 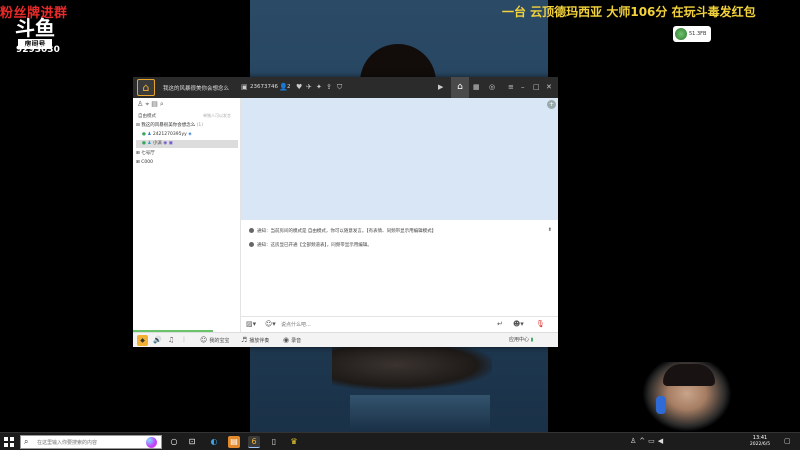 I want to click on mode-tip: 单独人可以发言, so click(x=217, y=115).